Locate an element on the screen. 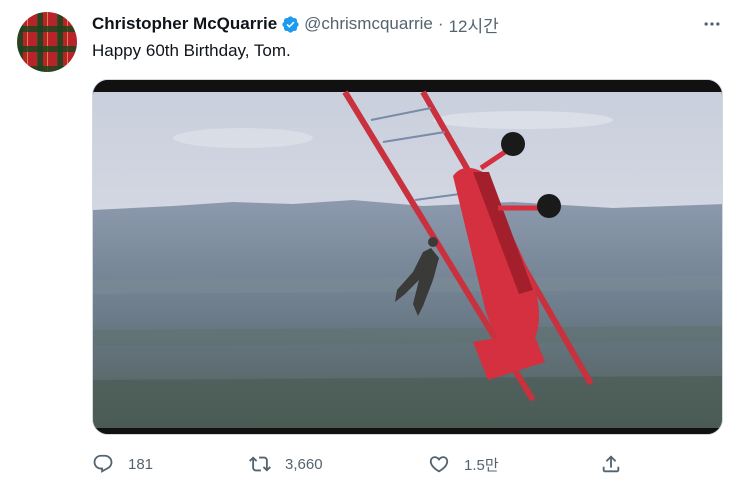 The height and width of the screenshot is (486, 756). like-count: 1.5만 is located at coordinates (481, 465).